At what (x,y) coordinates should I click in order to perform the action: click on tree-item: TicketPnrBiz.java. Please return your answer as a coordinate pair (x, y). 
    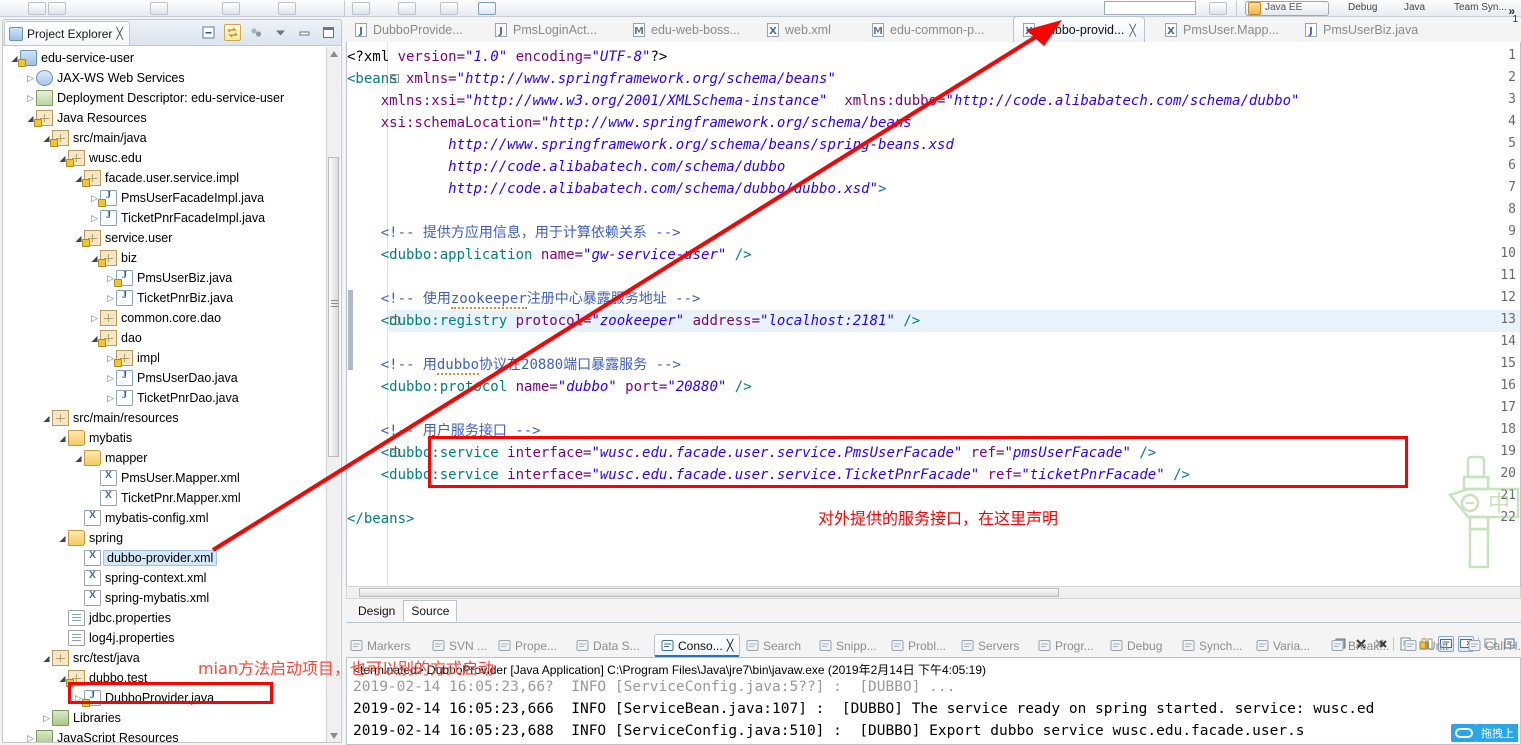
    Looking at the image, I should click on (163, 298).